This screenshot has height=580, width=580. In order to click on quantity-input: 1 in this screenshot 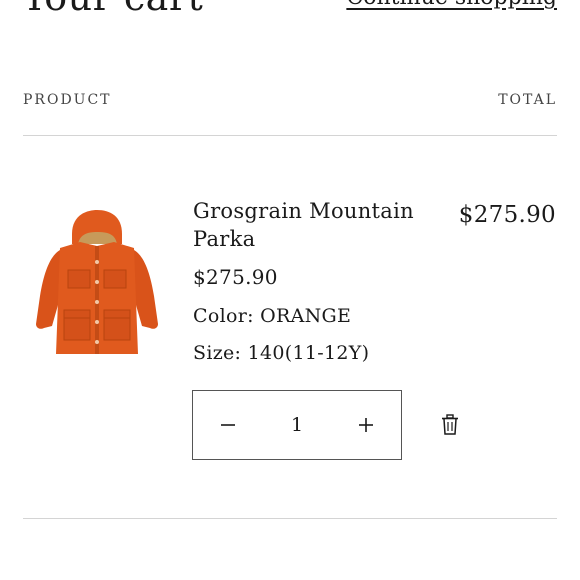, I will do `click(297, 425)`.